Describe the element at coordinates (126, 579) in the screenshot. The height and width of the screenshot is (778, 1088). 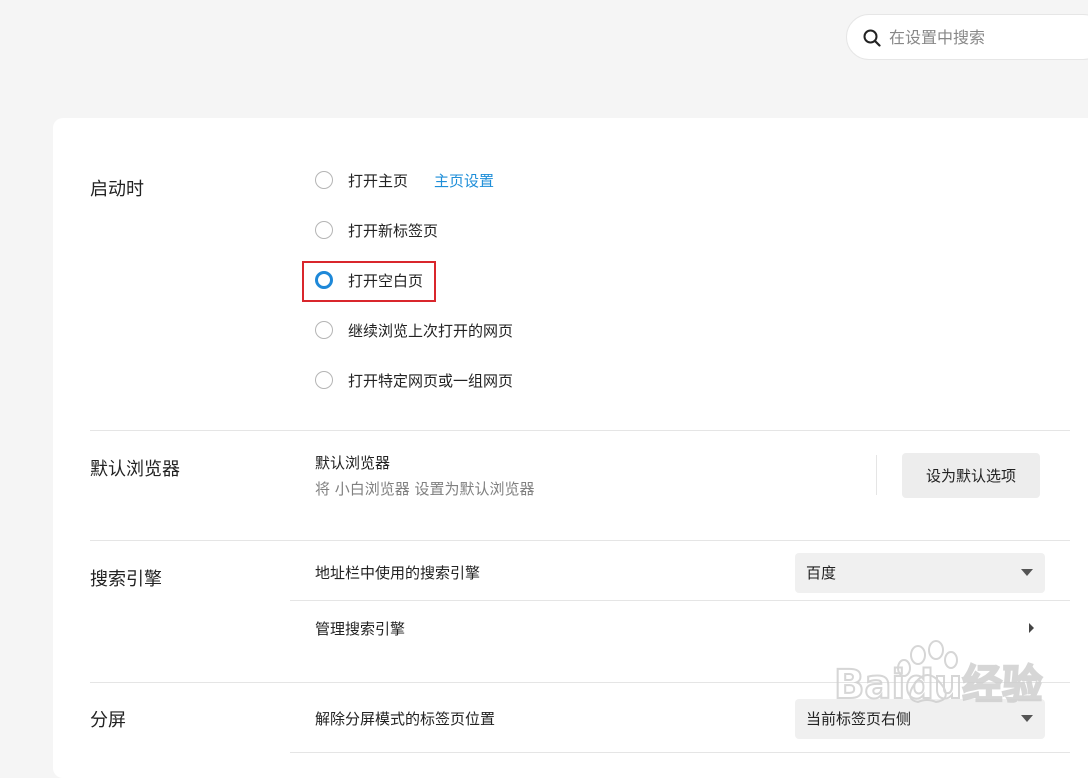
I see `section-title-search-engine: 搜索引擎` at that location.